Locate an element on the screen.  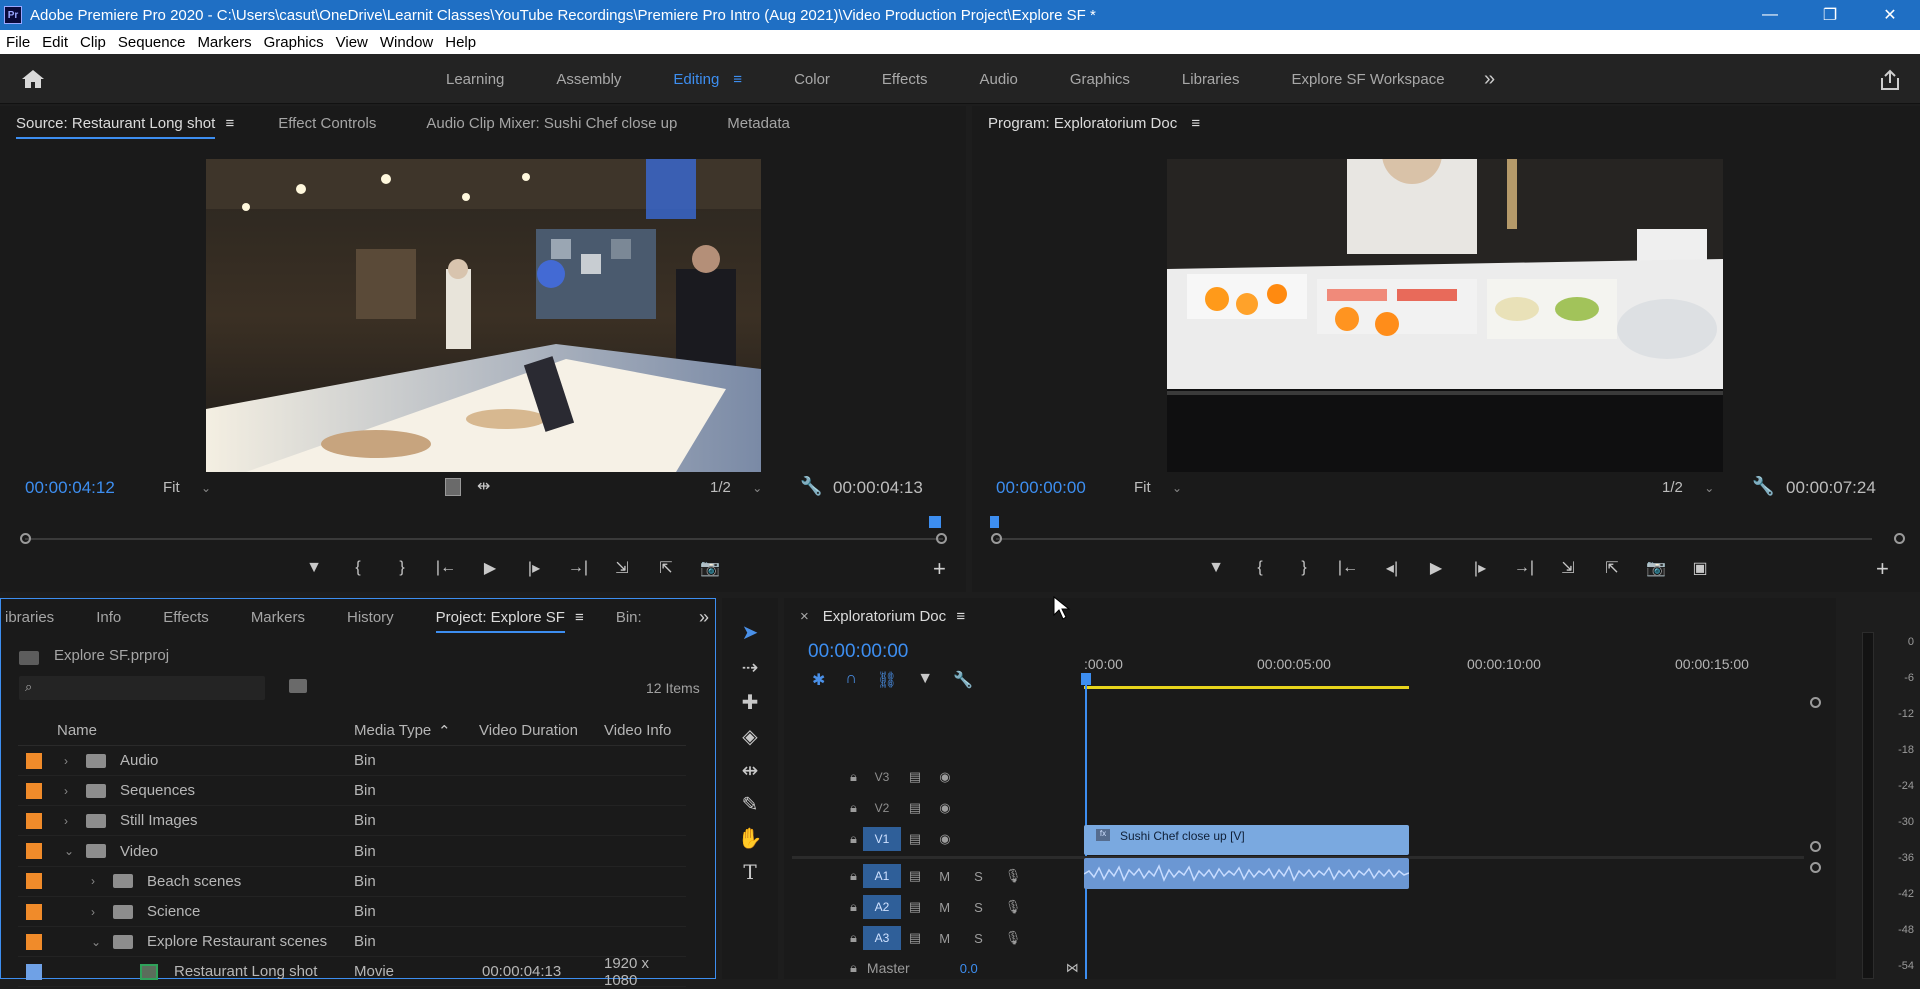
source-playhead is located at coordinates (935, 522).